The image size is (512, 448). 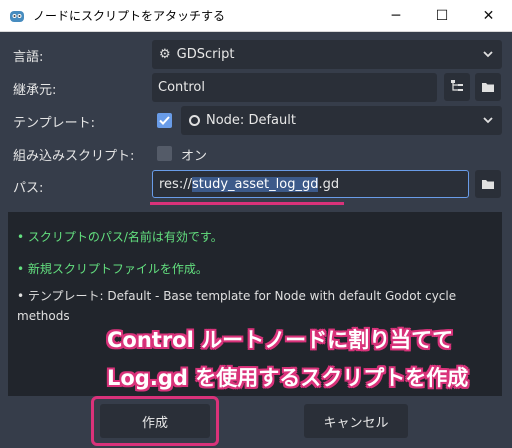 What do you see at coordinates (205, 54) in the screenshot?
I see `language-value: GDScript` at bounding box center [205, 54].